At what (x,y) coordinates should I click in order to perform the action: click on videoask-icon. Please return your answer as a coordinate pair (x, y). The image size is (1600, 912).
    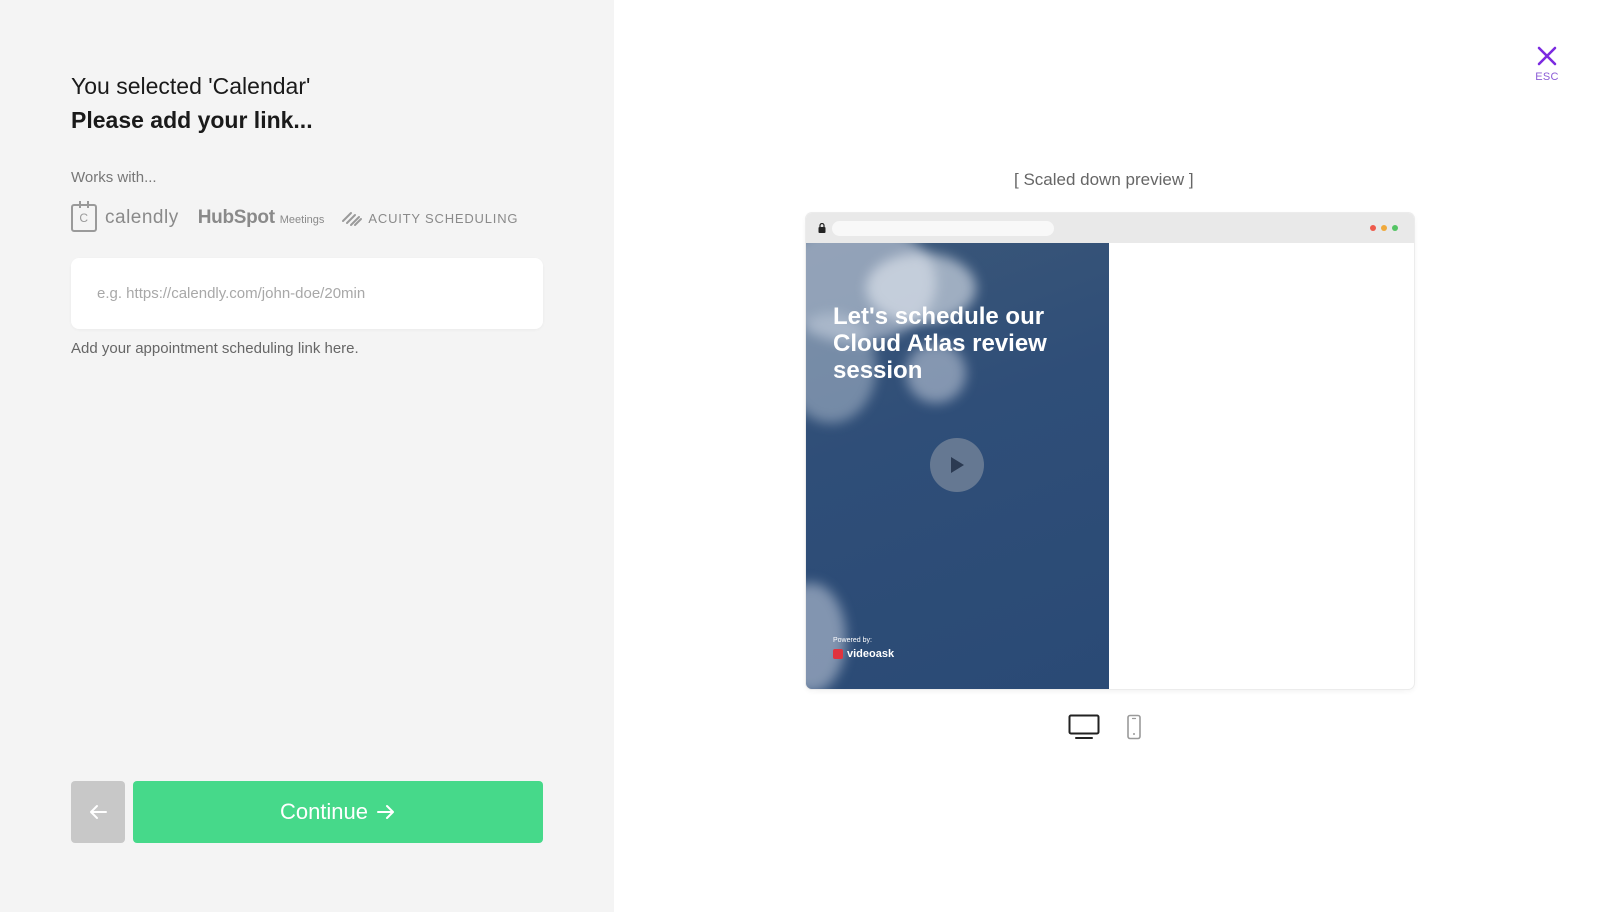
    Looking at the image, I should click on (838, 654).